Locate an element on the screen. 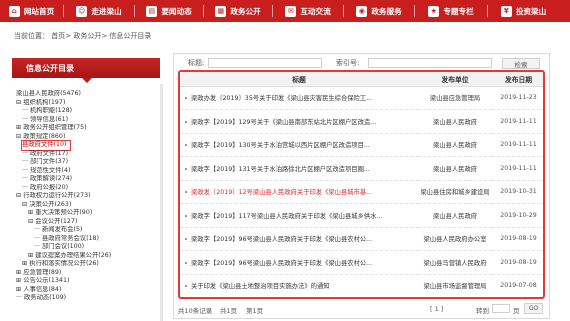 This screenshot has width=570, height=321. tree-item: 梁山县人民政府(5476) is located at coordinates (88, 94).